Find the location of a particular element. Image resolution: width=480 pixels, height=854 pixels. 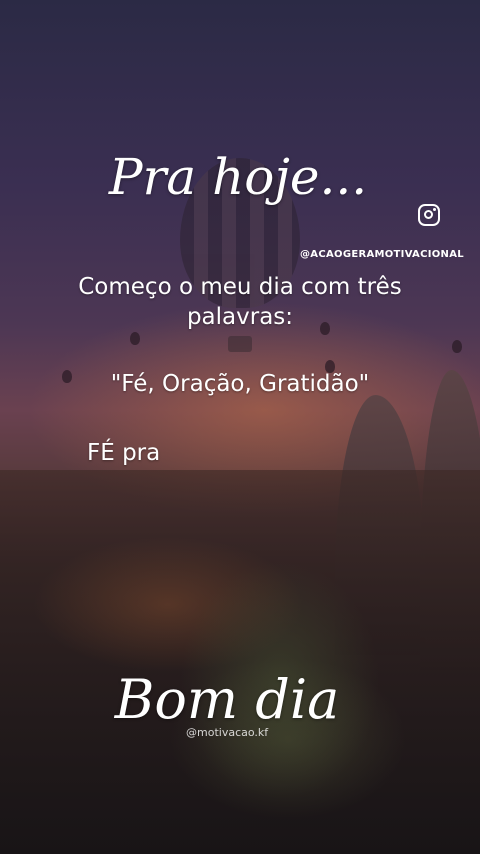

instagram-handle: @ACAOGERAMOTIVACIONAL is located at coordinates (382, 254).